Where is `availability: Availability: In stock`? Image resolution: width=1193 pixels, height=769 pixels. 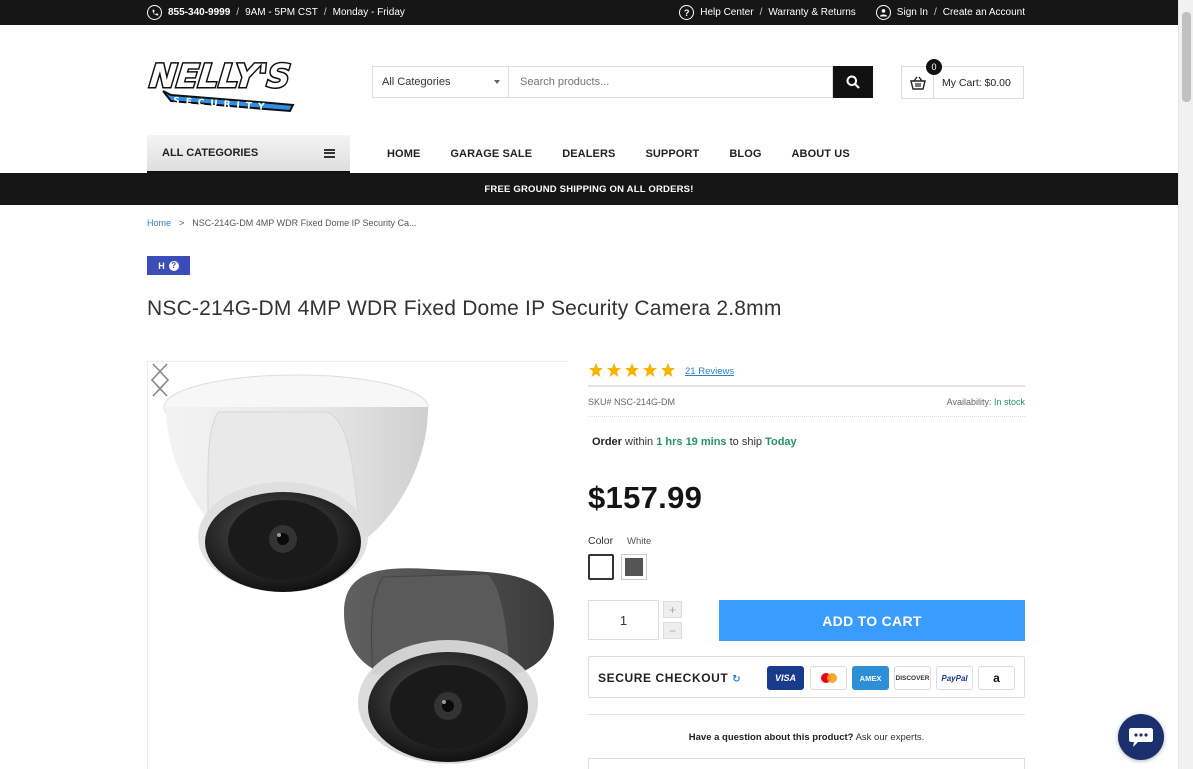 availability: Availability: In stock is located at coordinates (986, 402).